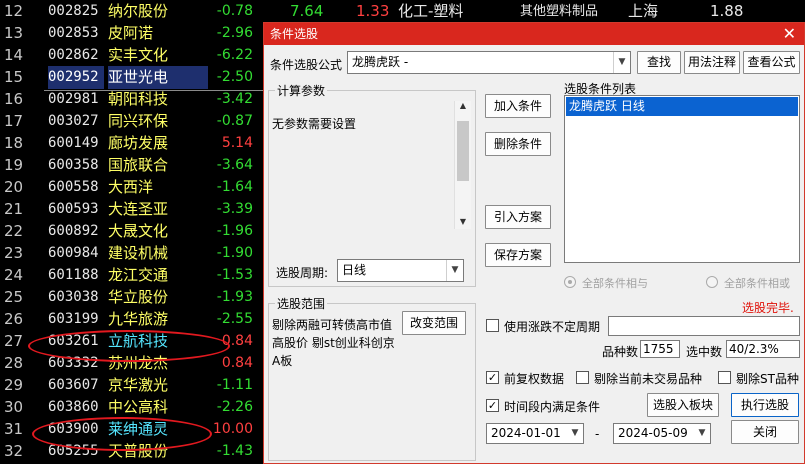 The width and height of the screenshot is (805, 464). I want to click on dialog-titlebar: 条件选股 ✕, so click(534, 34).